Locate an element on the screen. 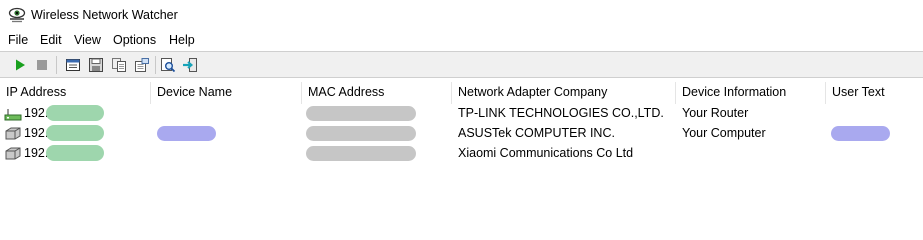  find-icon is located at coordinates (168, 65).